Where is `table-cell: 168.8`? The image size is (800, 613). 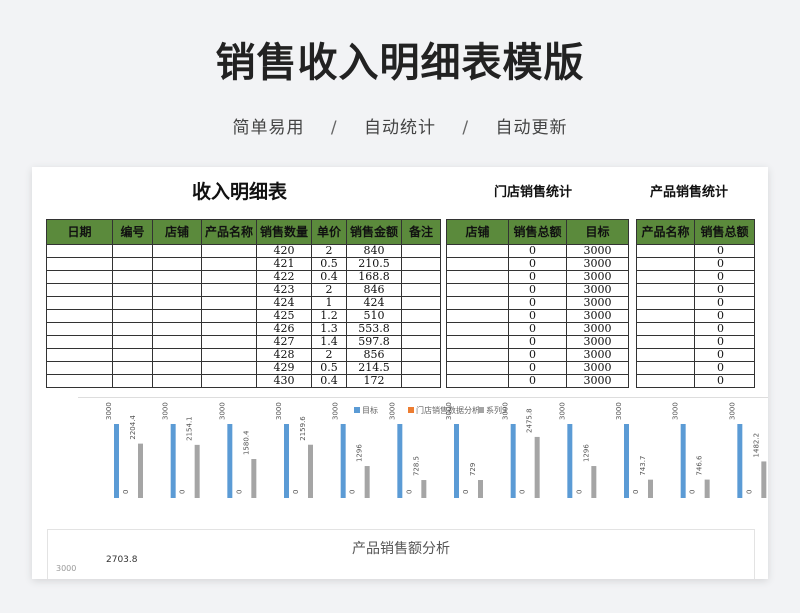 table-cell: 168.8 is located at coordinates (374, 277).